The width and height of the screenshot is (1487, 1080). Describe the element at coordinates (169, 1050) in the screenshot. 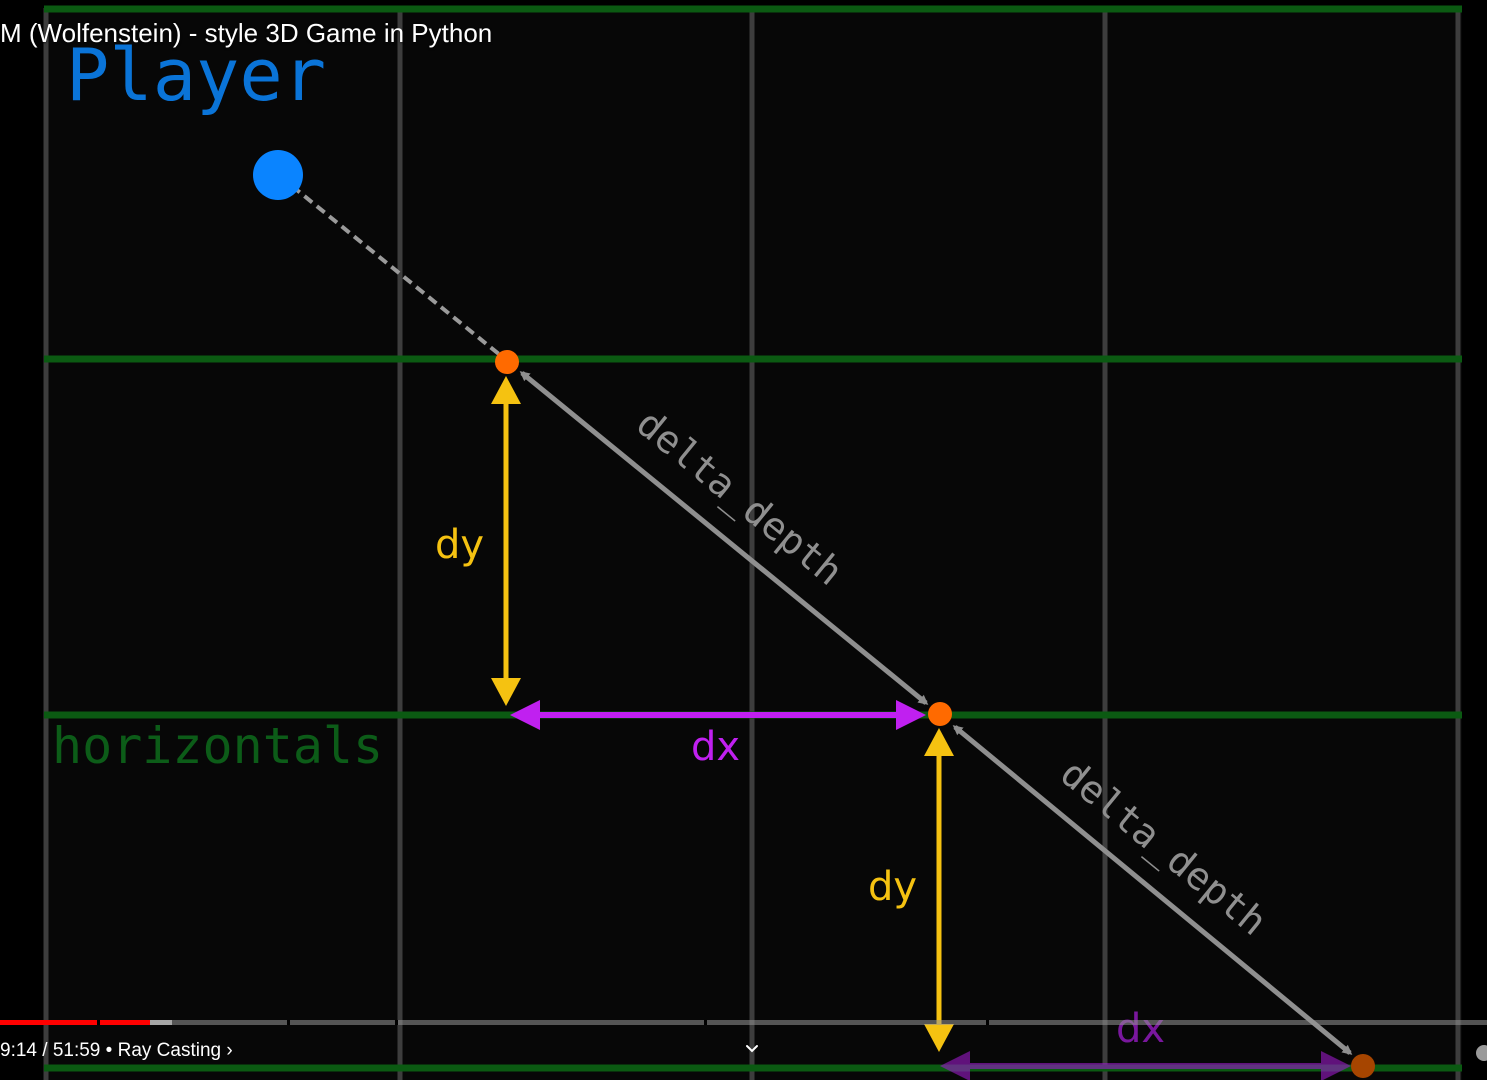

I see `chapter-title: Ray Casting` at that location.